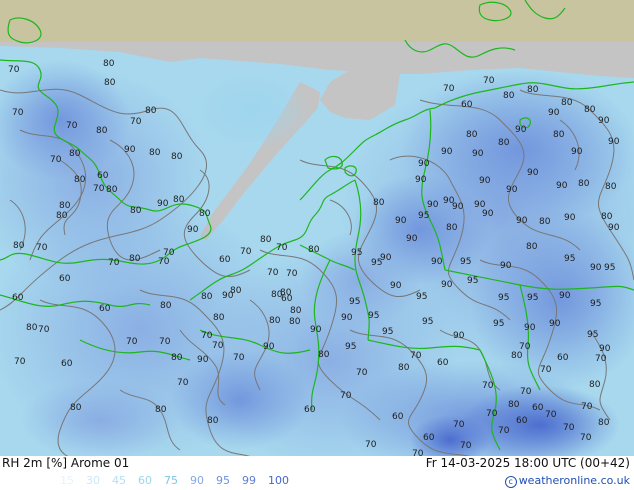 This screenshot has width=634, height=490. What do you see at coordinates (527, 463) in the screenshot?
I see `valid-time: Fr 14-03-2025 18:00 UTC (00+42)` at bounding box center [527, 463].